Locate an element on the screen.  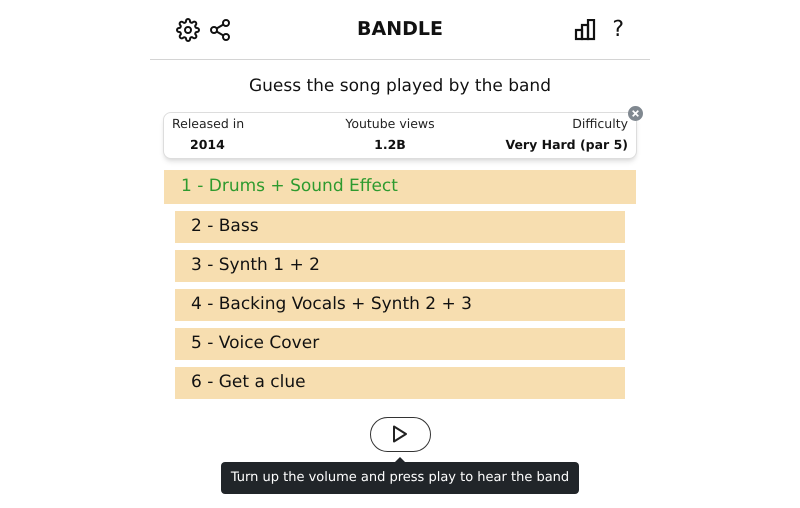
tooltip: Turn up the volume and press play to hear the band is located at coordinates (400, 478).